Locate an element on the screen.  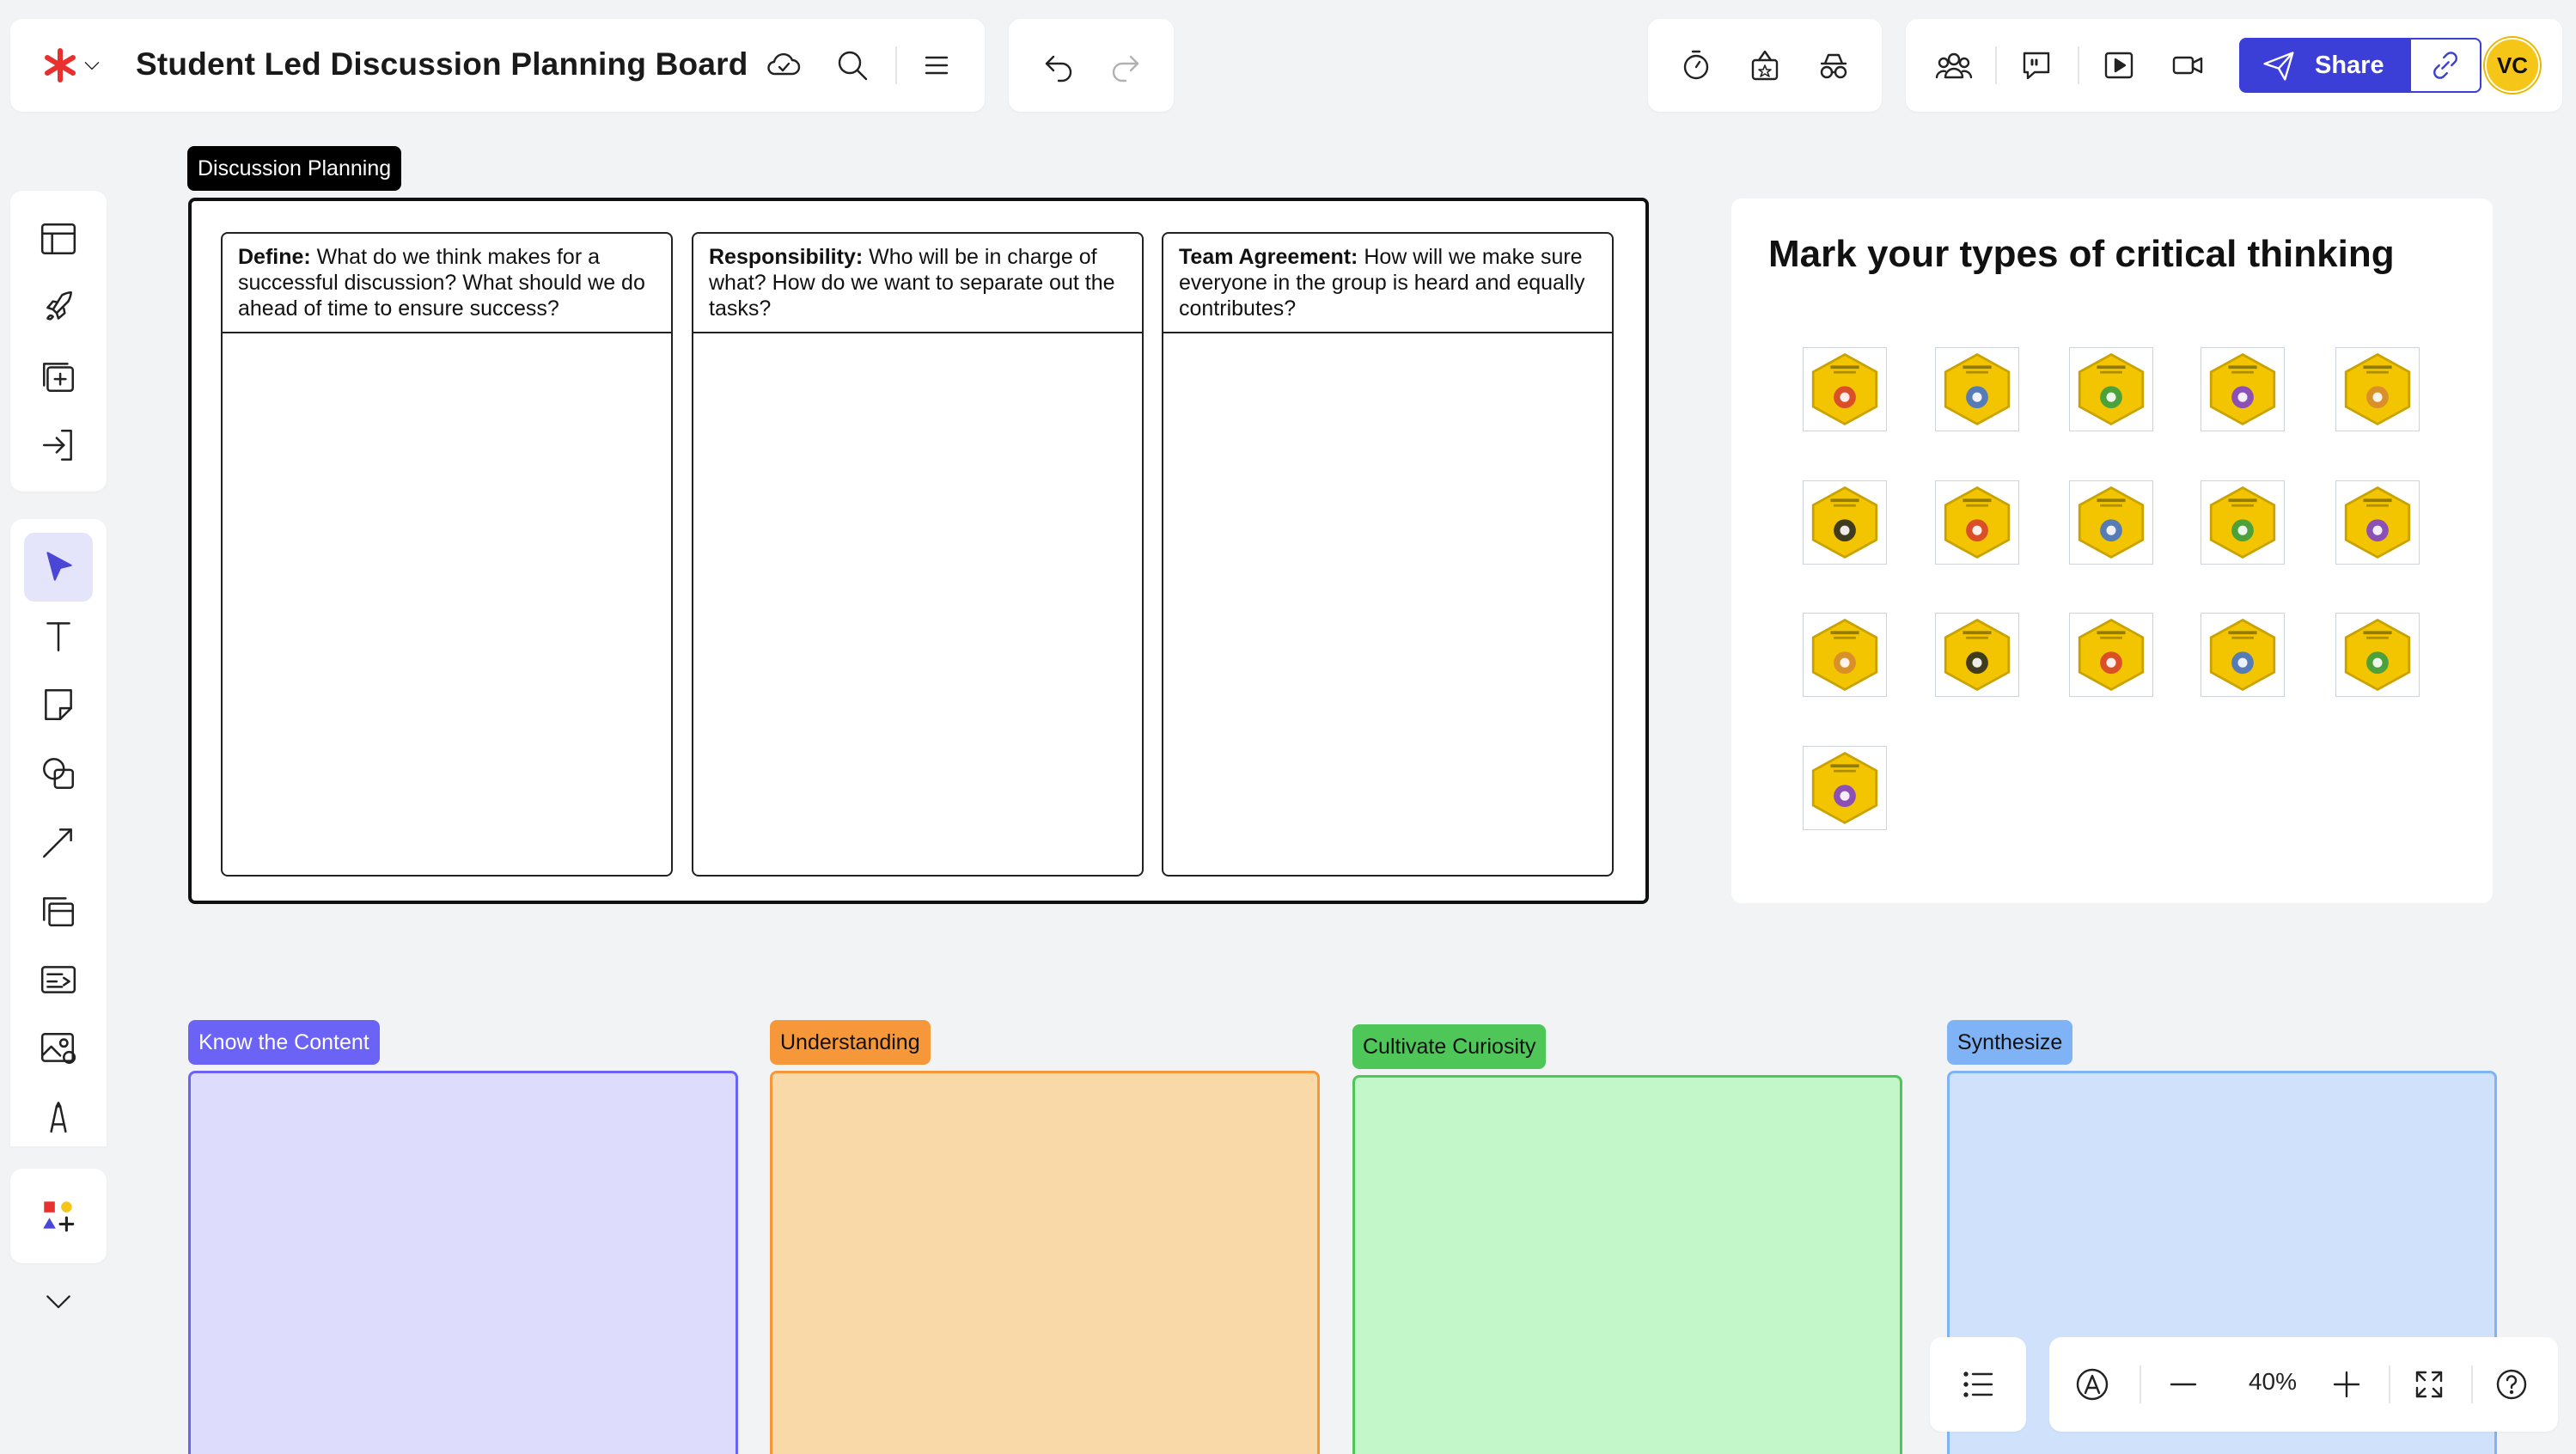
connector-icon is located at coordinates (58, 842).